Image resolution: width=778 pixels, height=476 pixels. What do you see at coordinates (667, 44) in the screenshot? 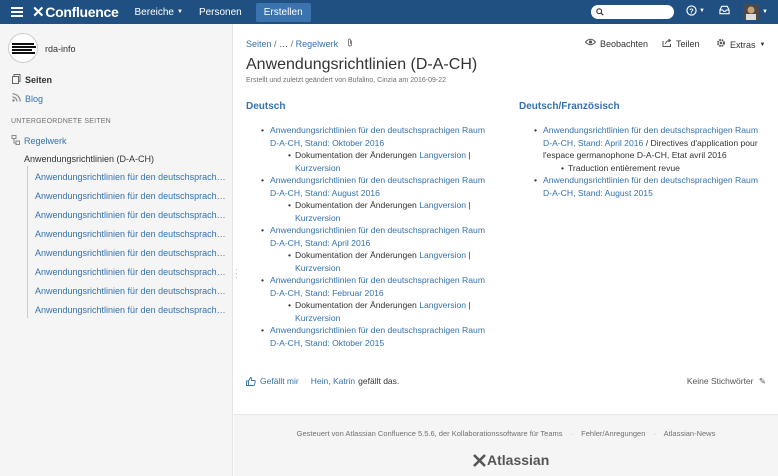
I see `share-icon` at bounding box center [667, 44].